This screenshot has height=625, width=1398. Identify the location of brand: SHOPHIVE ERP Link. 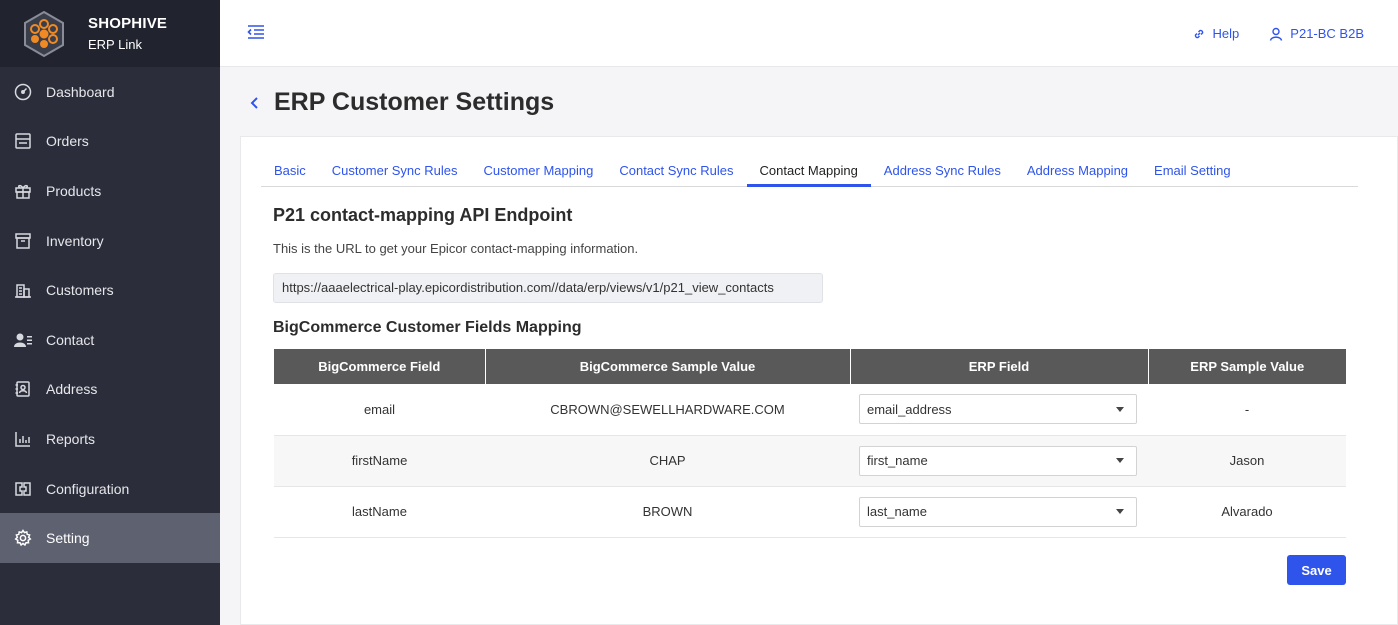
(110, 33).